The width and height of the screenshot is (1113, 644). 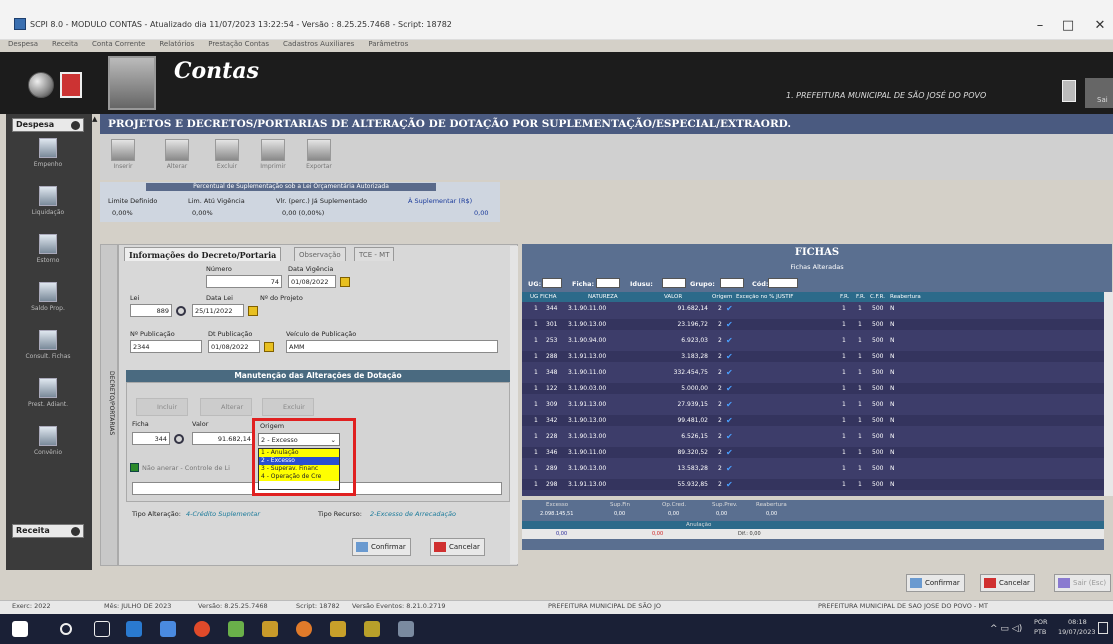 What do you see at coordinates (905, 297) in the screenshot?
I see `col-reabertura: Reabertura` at bounding box center [905, 297].